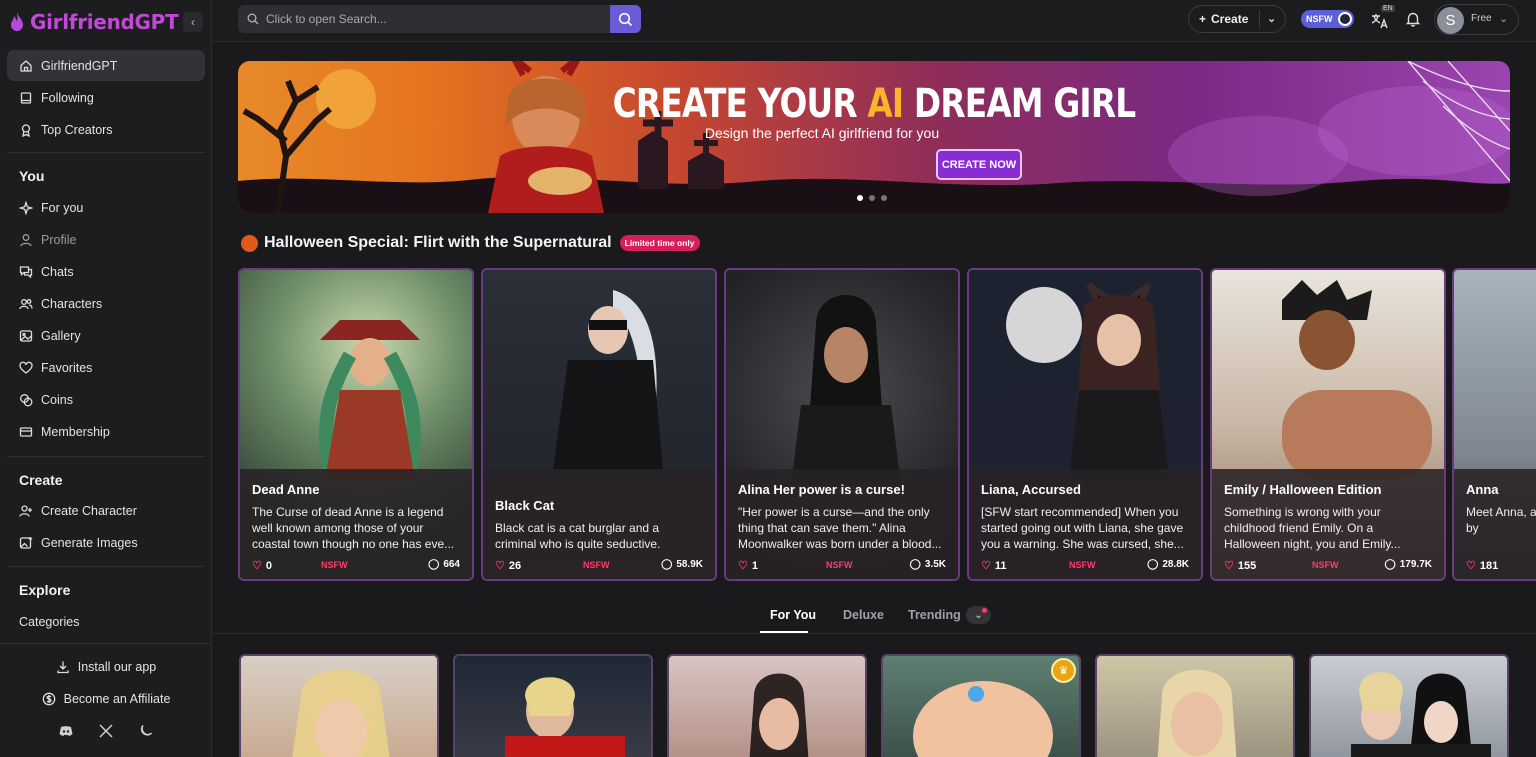 The image size is (1536, 757). Describe the element at coordinates (75, 431) in the screenshot. I see `sidebar-item-label: Membership` at that location.